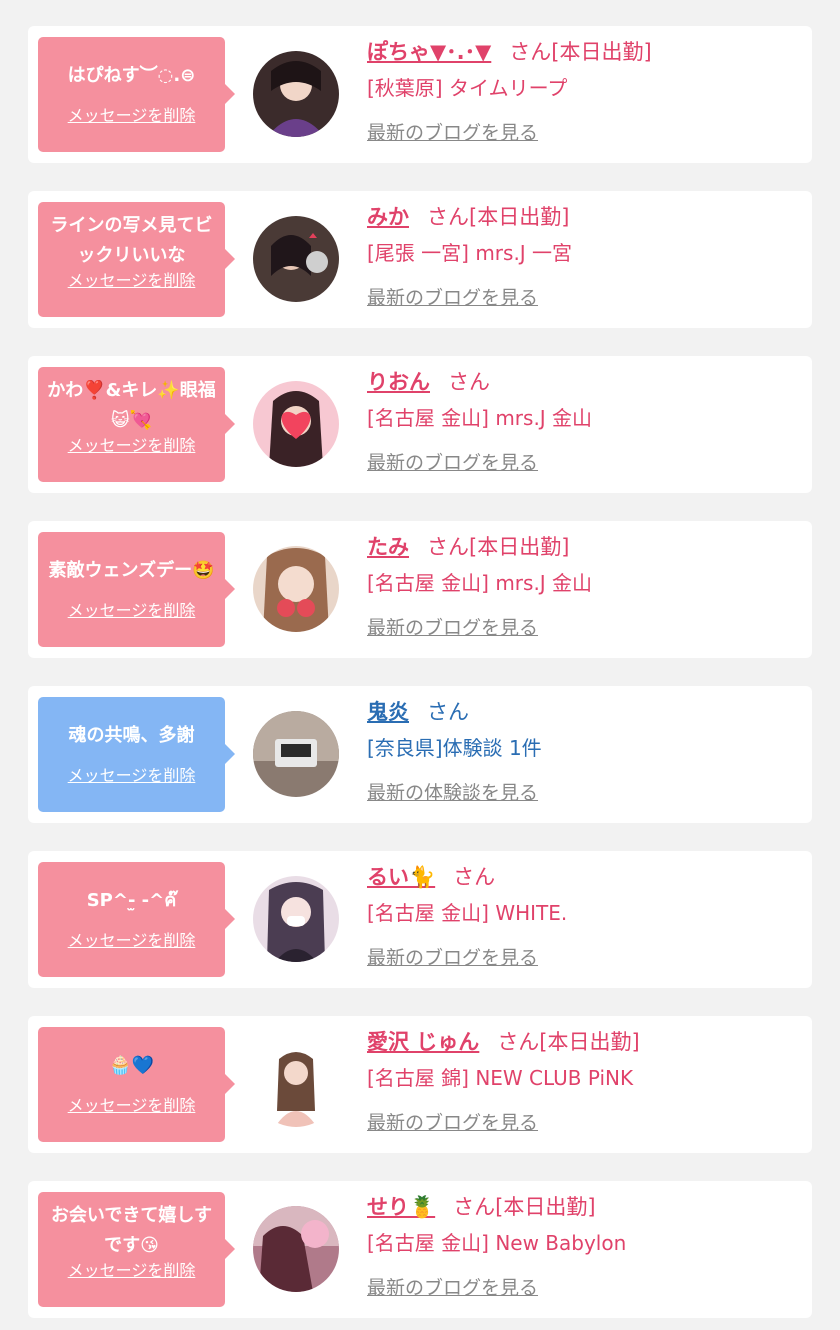 Image resolution: width=840 pixels, height=1330 pixels. What do you see at coordinates (136, 919) in the screenshot?
I see `message-bubble: SP^-̫ -^ค๊ メッセージを削除` at bounding box center [136, 919].